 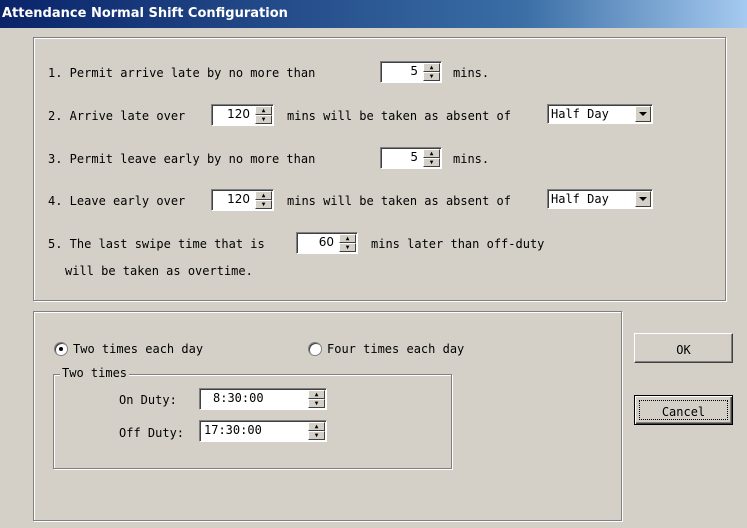 I want to click on title-bar: Attendance Normal Shift Configuration, so click(x=373, y=14).